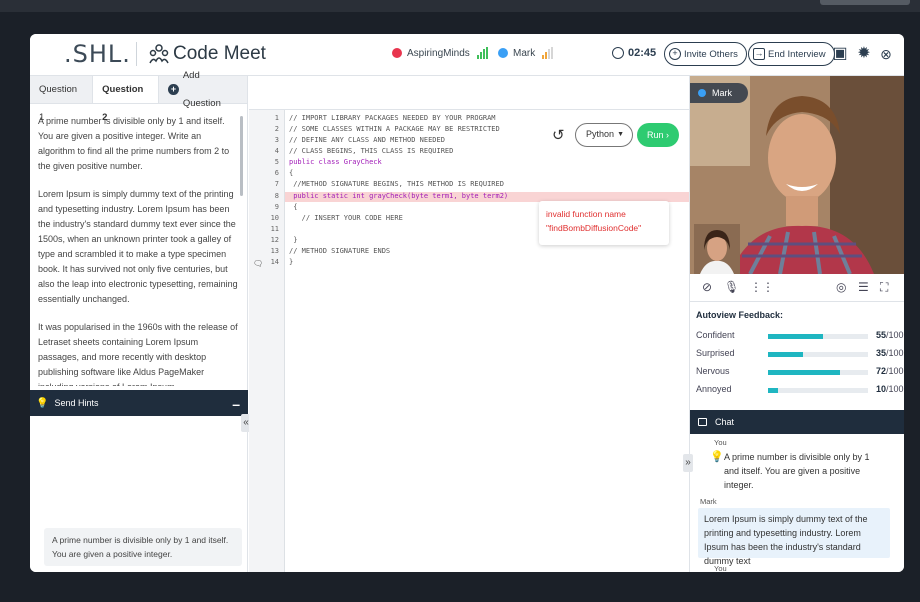 The image size is (920, 602). Describe the element at coordinates (890, 353) in the screenshot. I see `feedback-score: 35/100` at that location.